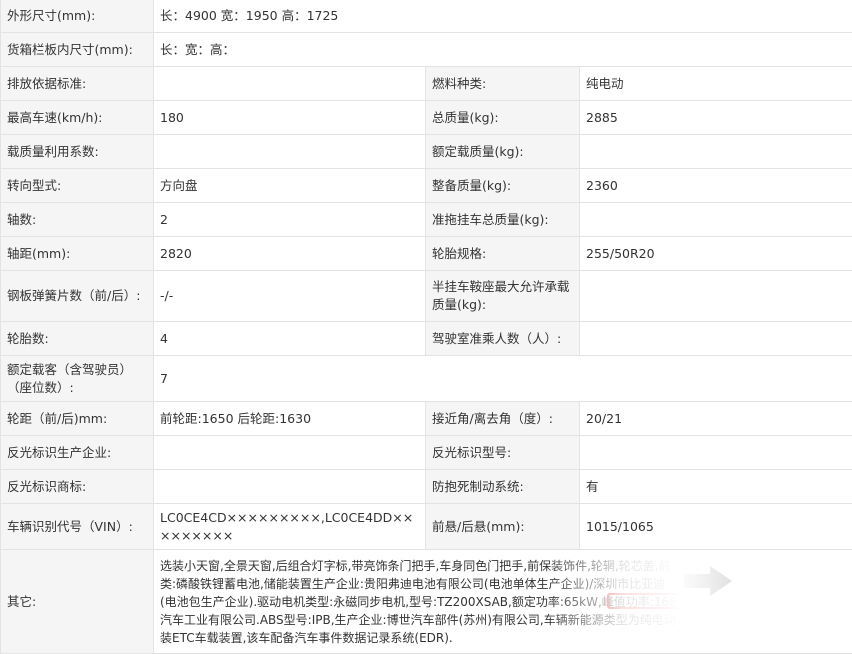 The width and height of the screenshot is (852, 654). Describe the element at coordinates (77, 527) in the screenshot. I see `spec-label: 车辆识别代号（VIN）:` at that location.